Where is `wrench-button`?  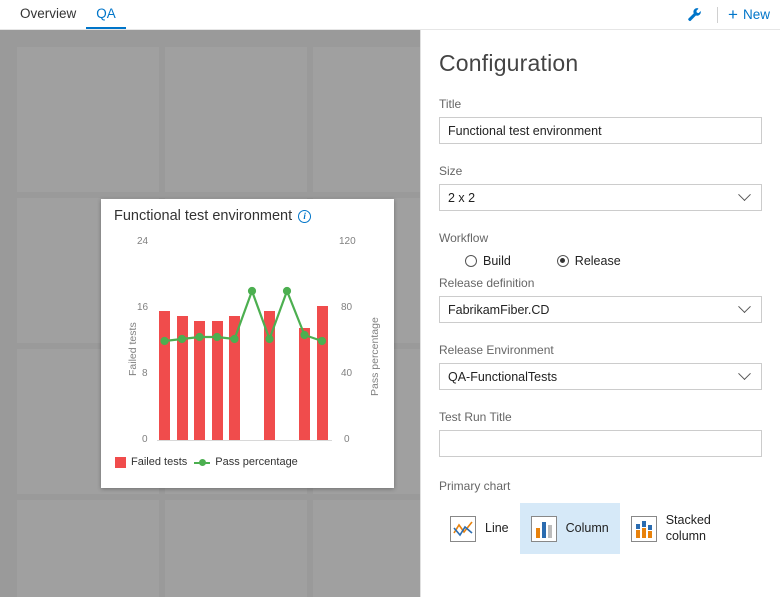 wrench-button is located at coordinates (694, 14).